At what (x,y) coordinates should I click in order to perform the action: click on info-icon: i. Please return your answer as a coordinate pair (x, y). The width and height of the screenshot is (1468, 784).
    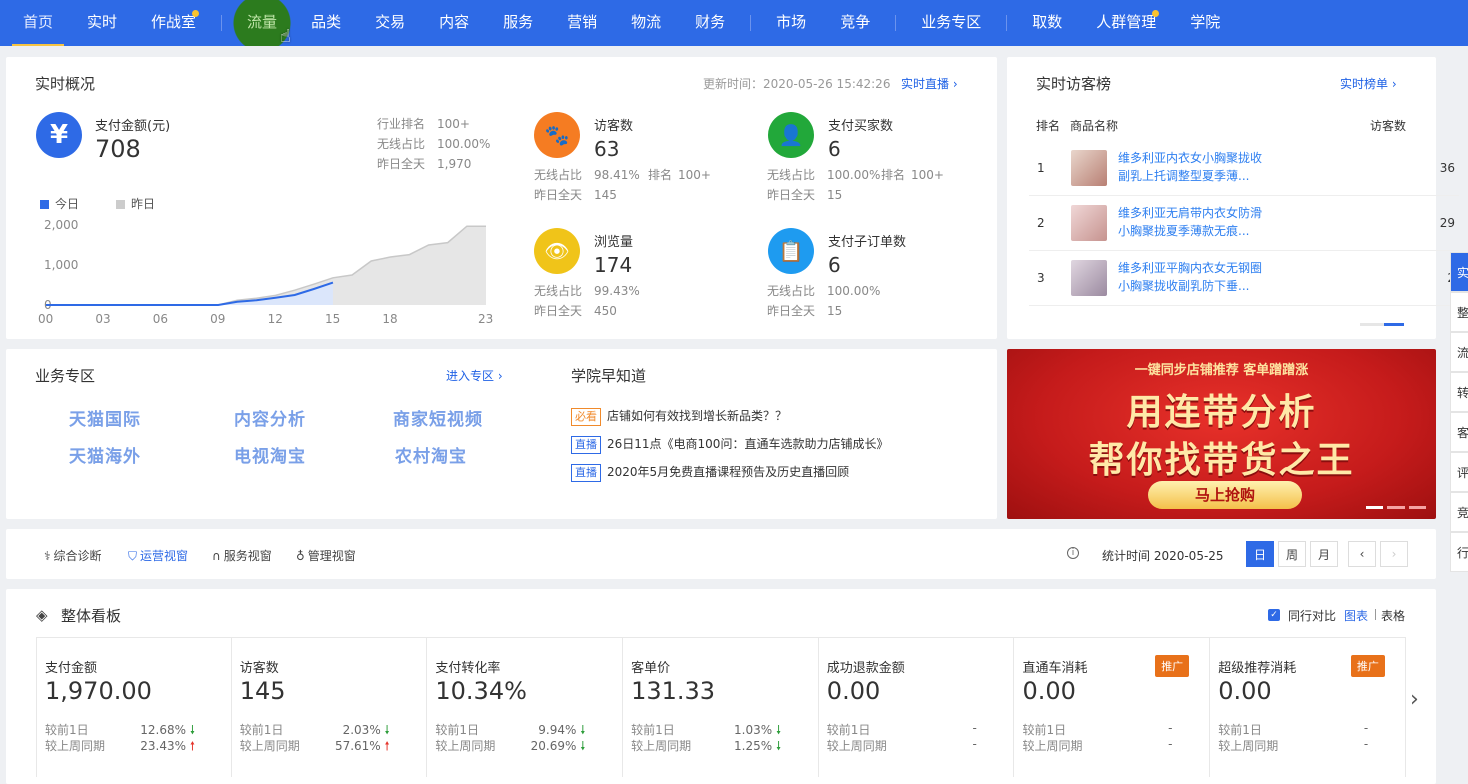
    Looking at the image, I should click on (1073, 553).